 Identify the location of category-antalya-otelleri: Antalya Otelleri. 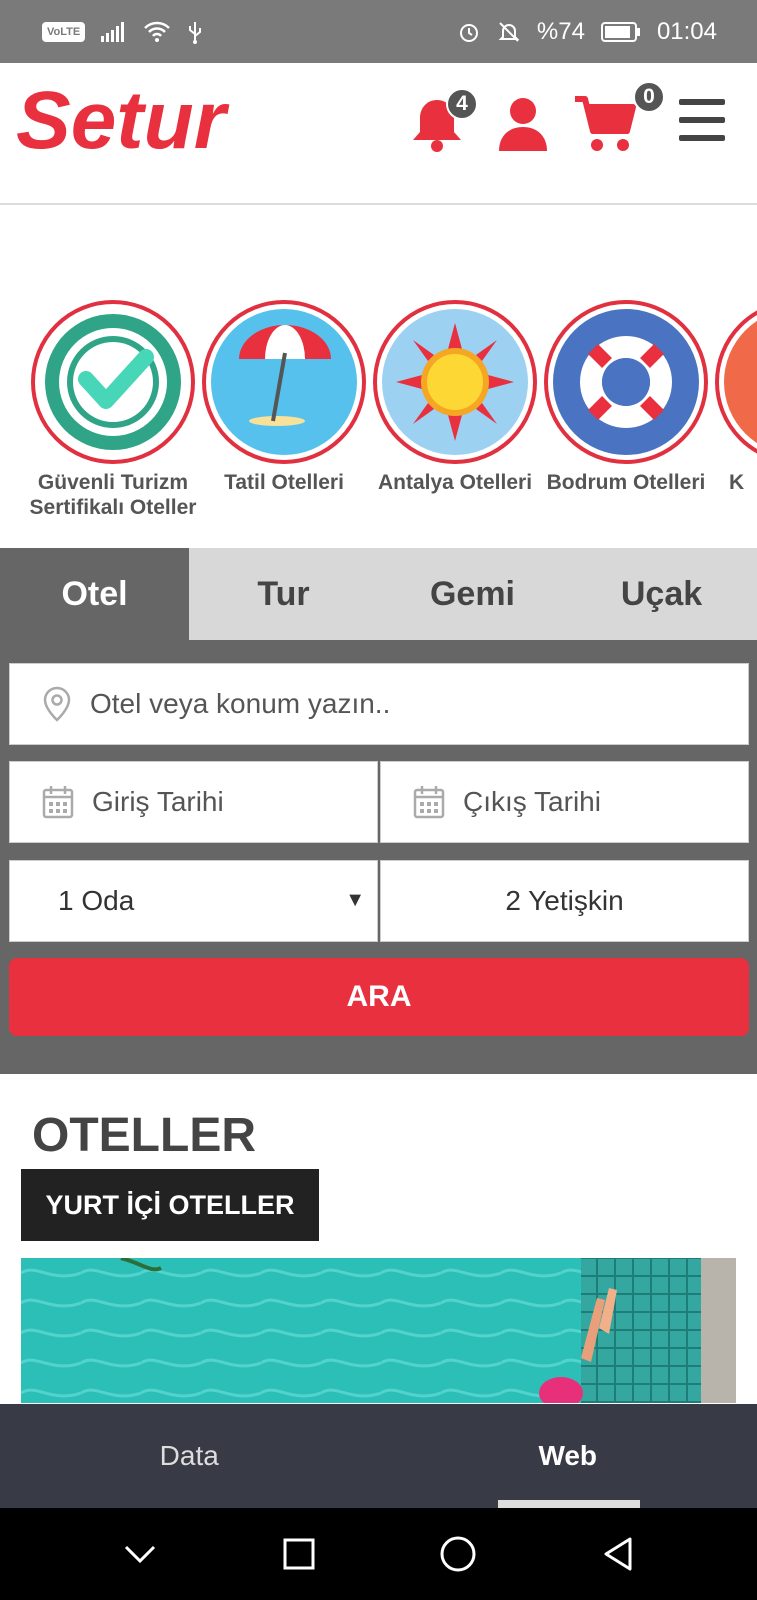
(455, 397).